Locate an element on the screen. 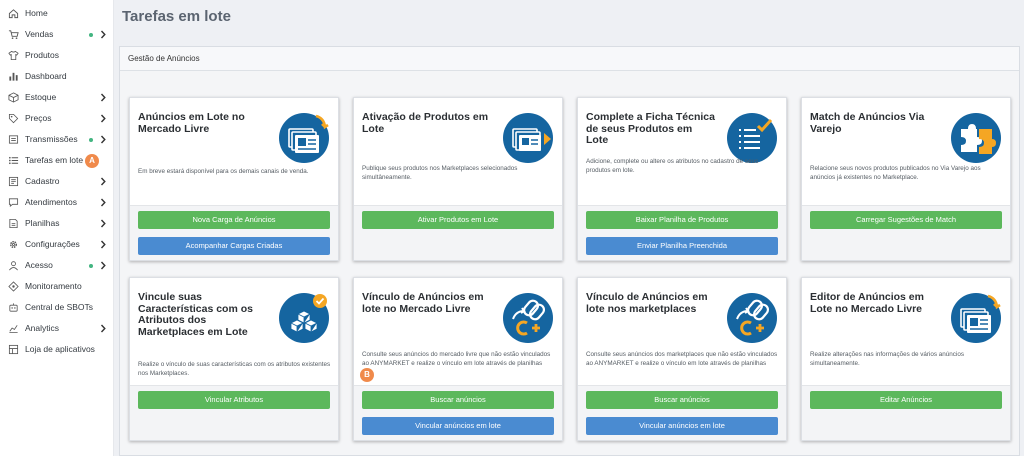  sidebar-item-tarefas-em-lote: Tarefas em lote A is located at coordinates (57, 161).